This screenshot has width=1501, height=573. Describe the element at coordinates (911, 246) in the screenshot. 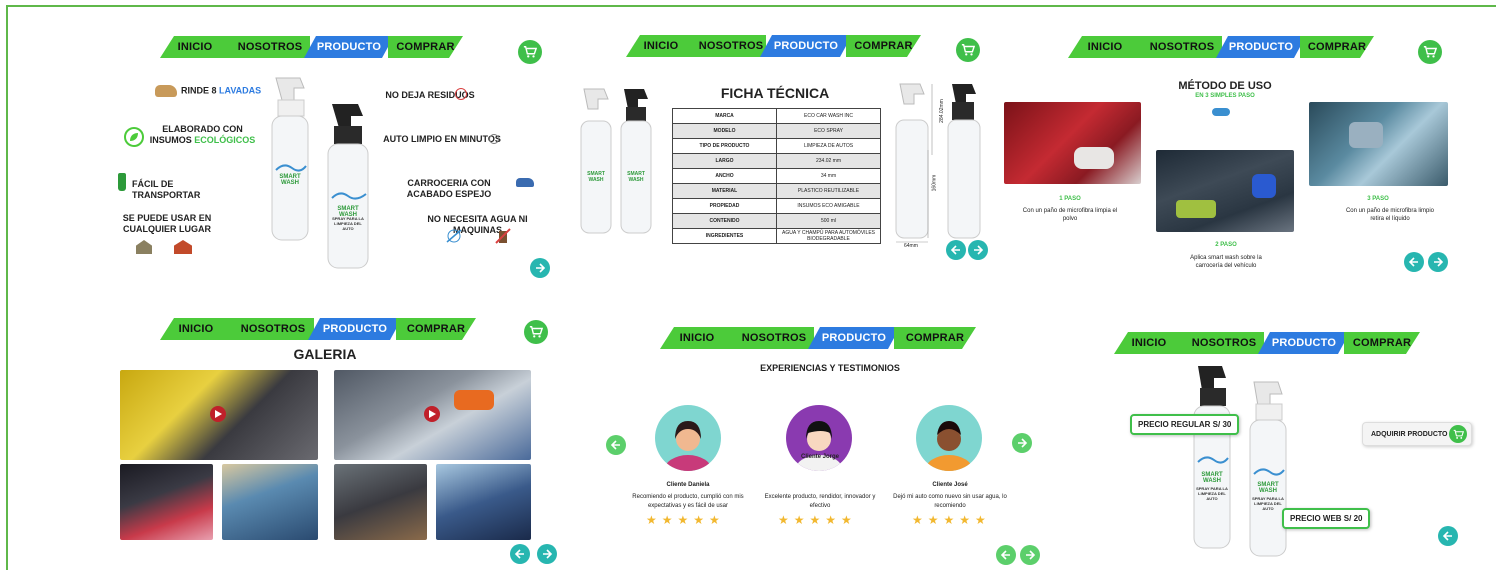

I see `dim-width-label: 64mm` at that location.